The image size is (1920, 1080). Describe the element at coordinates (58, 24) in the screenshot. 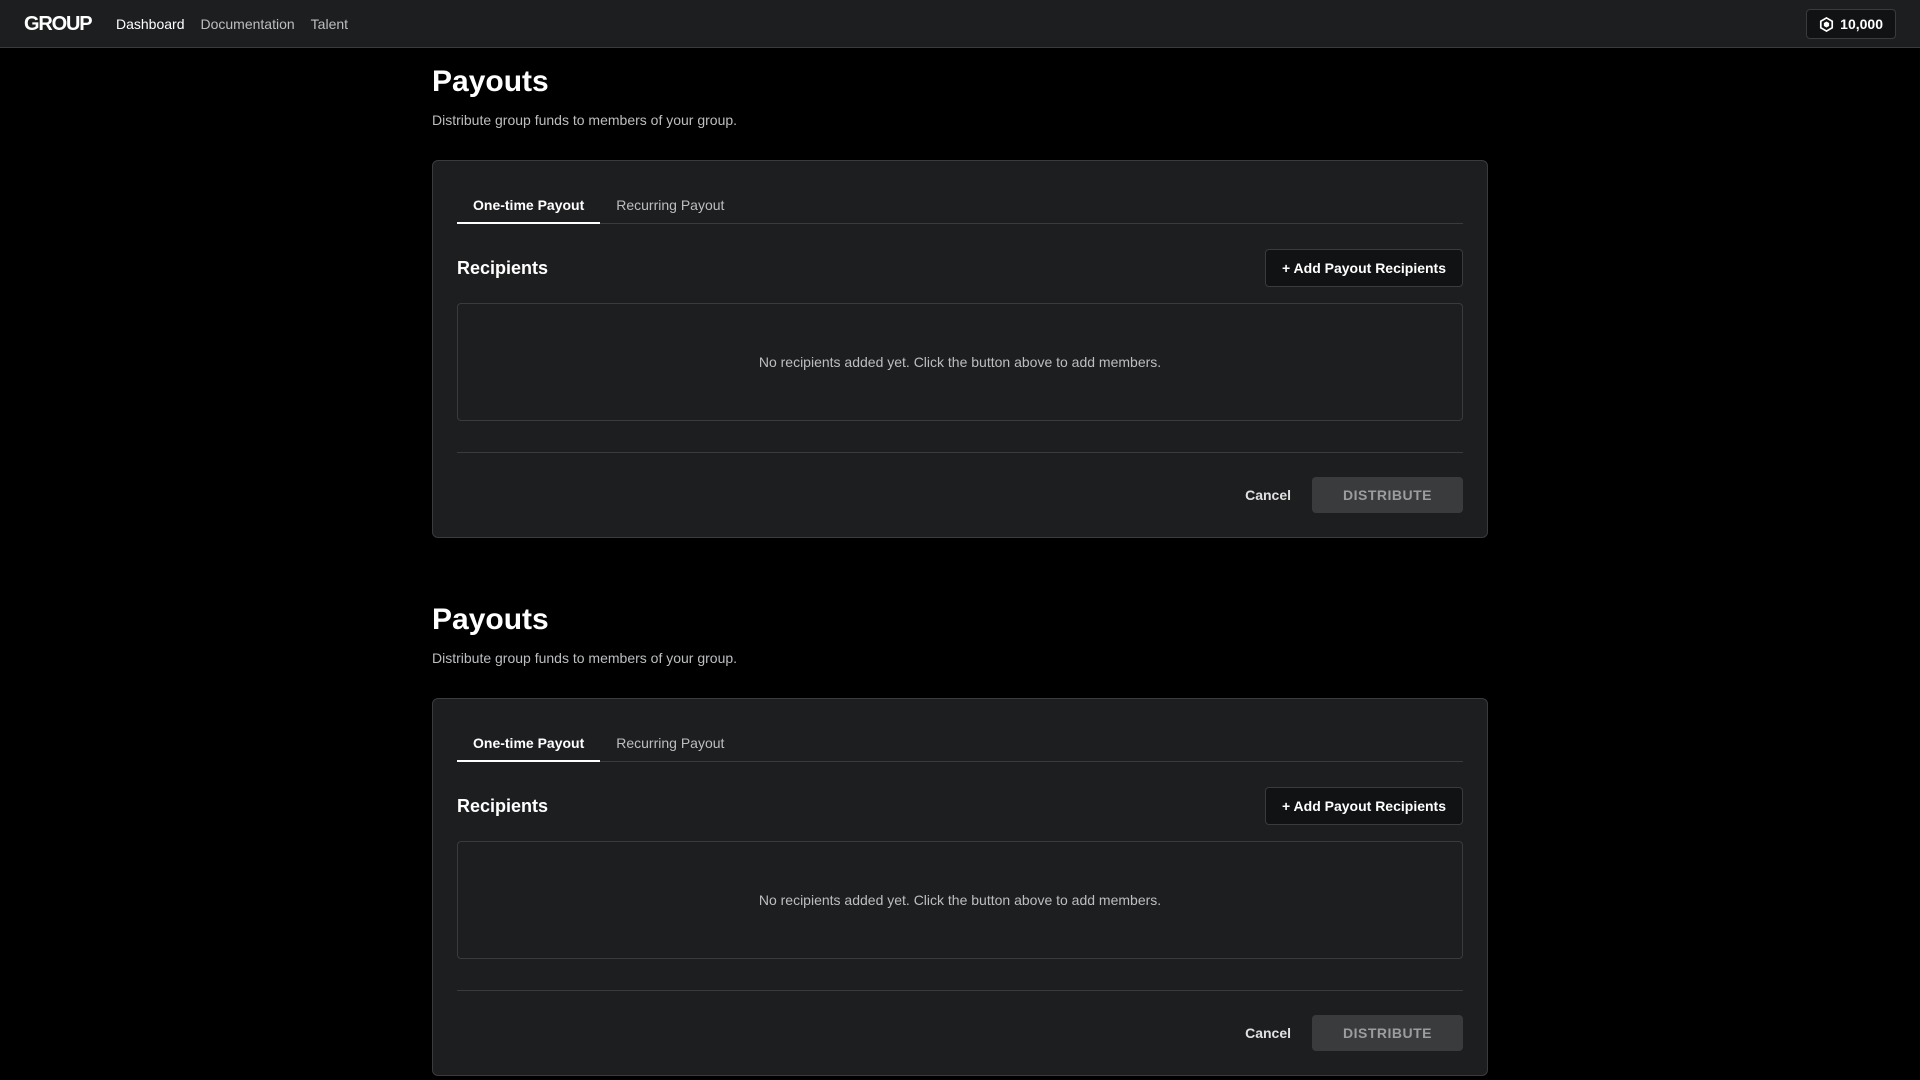

I see `brand-logo: GROUP` at that location.